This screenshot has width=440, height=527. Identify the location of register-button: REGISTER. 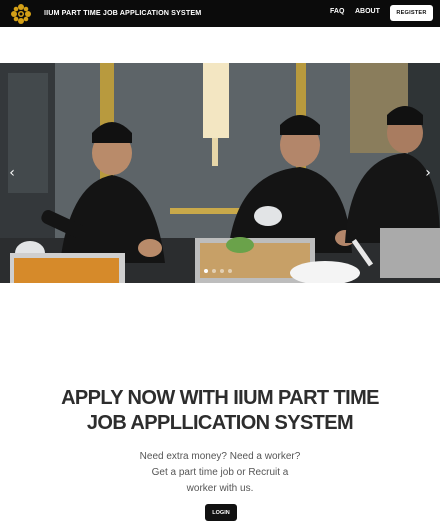
(411, 13).